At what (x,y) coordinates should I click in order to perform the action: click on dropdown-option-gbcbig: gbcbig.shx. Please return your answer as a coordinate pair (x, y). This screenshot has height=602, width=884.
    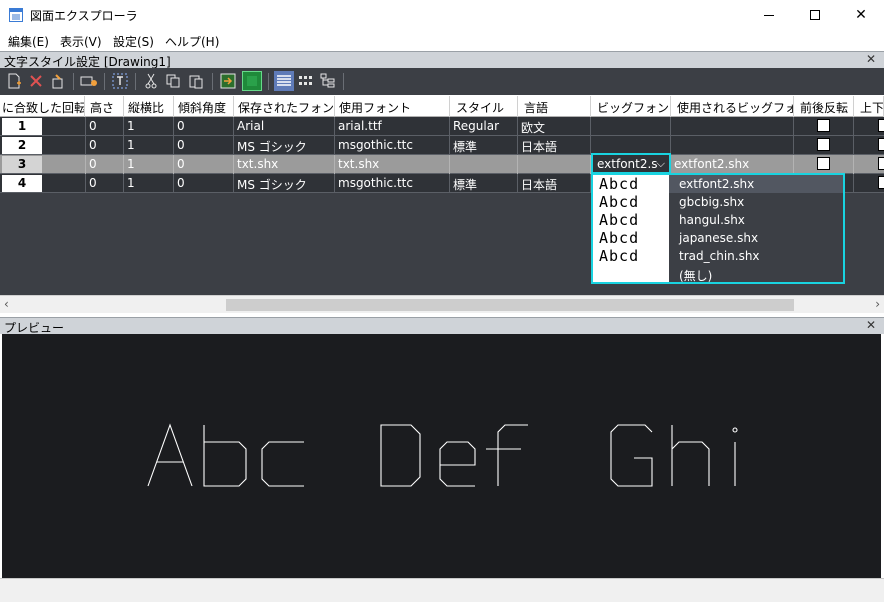
    Looking at the image, I should click on (756, 202).